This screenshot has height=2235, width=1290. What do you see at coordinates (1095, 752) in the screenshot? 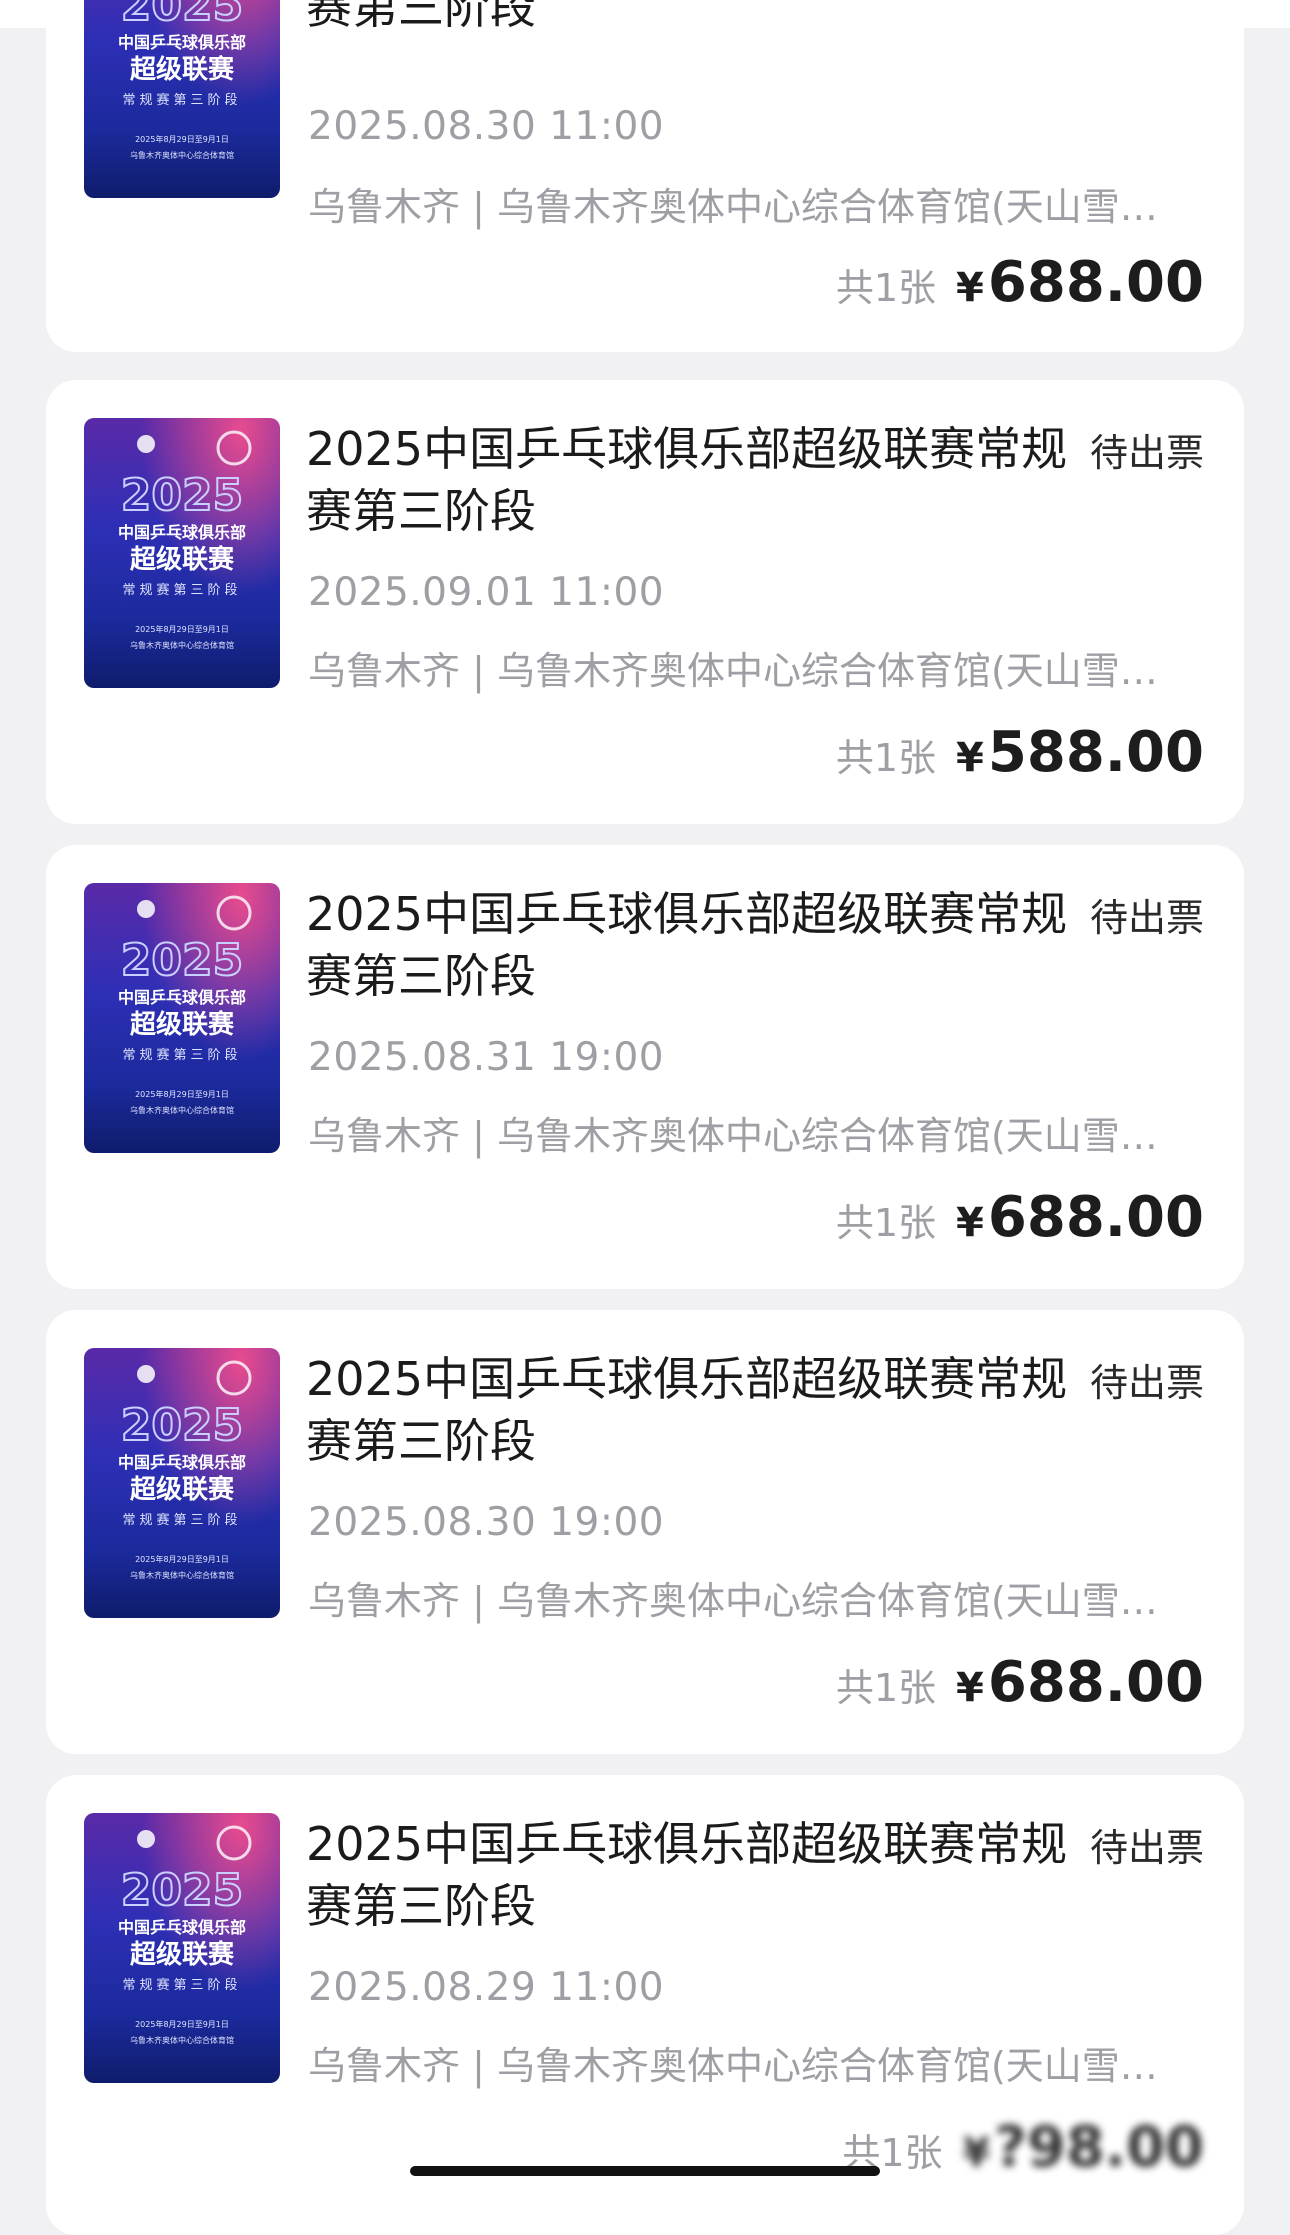
I see `price-value: 588.00` at bounding box center [1095, 752].